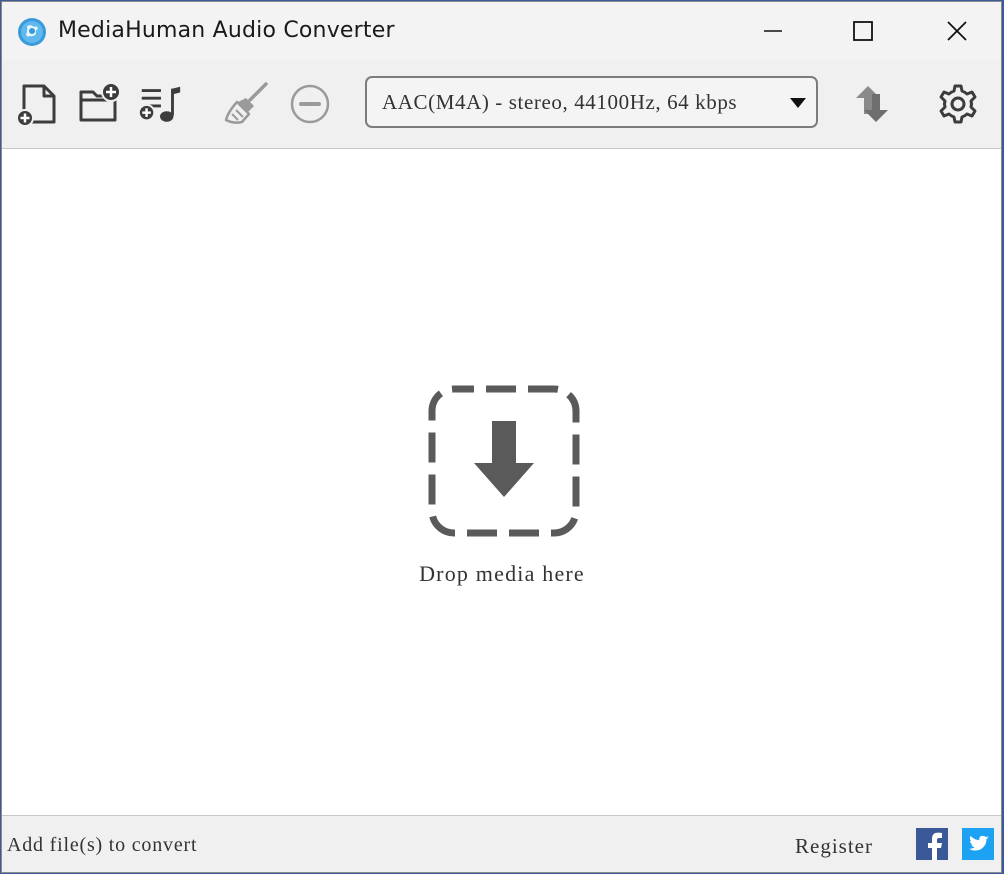  I want to click on status-text: Add file(s) to convert, so click(102, 845).